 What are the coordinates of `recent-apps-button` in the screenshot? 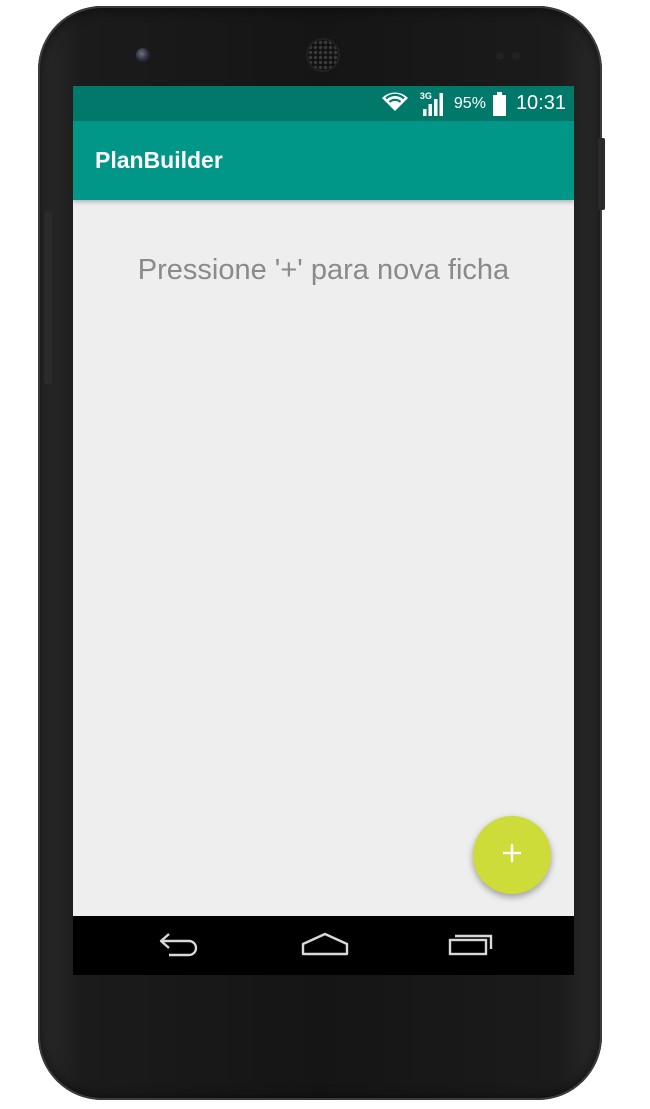 It's located at (471, 946).